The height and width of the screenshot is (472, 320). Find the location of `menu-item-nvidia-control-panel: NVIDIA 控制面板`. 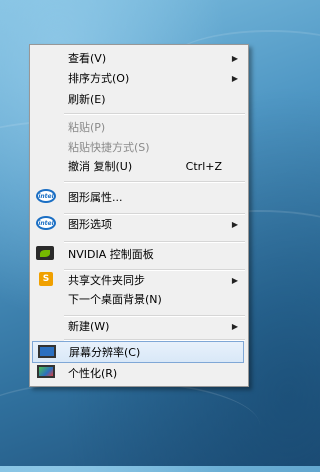

menu-item-nvidia-control-panel: NVIDIA 控制面板 is located at coordinates (138, 254).